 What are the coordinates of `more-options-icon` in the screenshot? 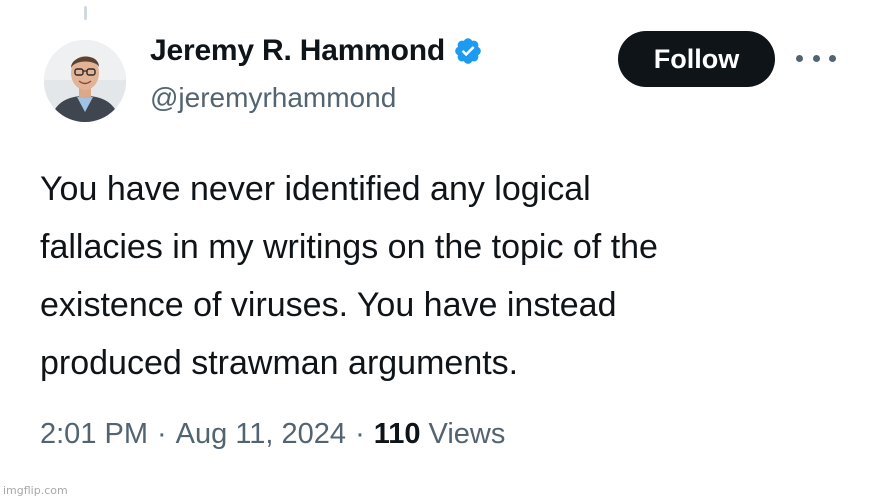 It's located at (816, 58).